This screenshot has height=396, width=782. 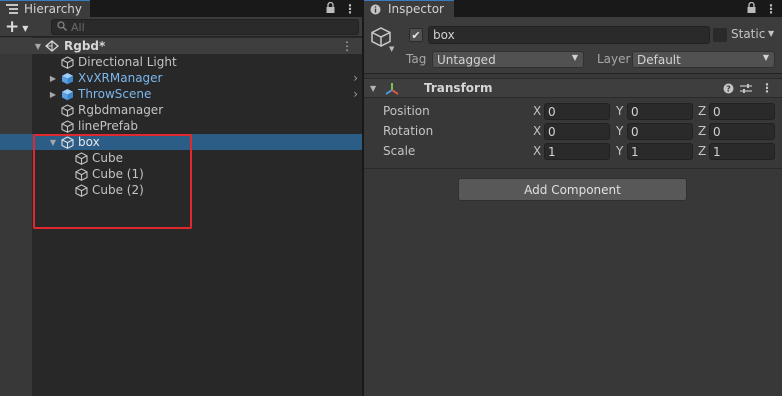 I want to click on tree-item-label: Cube (1), so click(x=118, y=174).